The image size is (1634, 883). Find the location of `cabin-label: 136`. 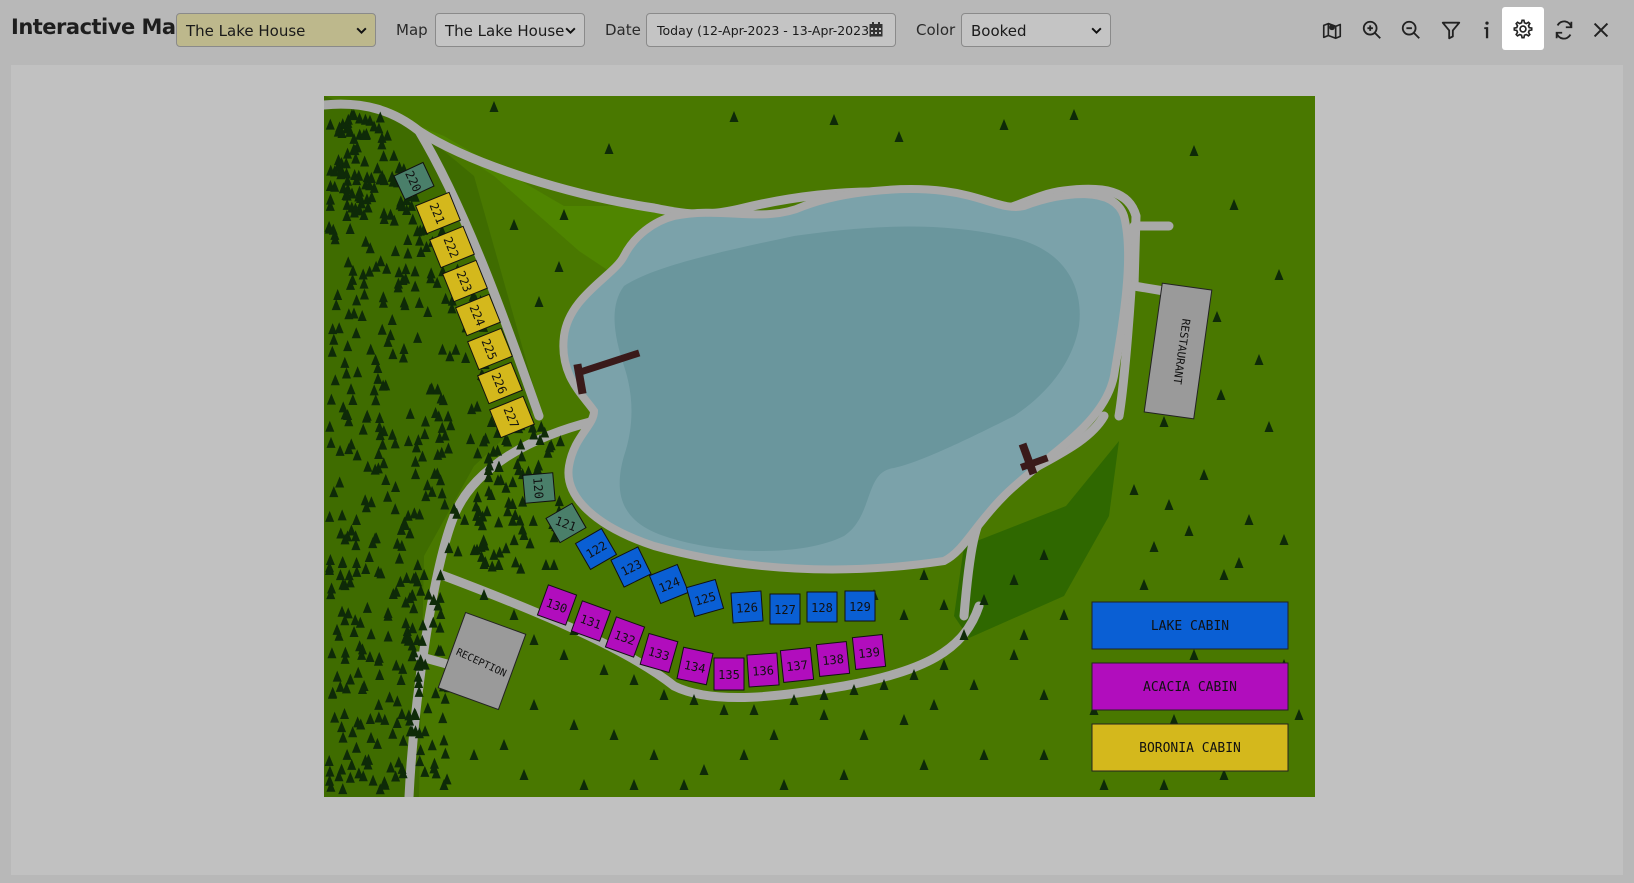

cabin-label: 136 is located at coordinates (763, 670).